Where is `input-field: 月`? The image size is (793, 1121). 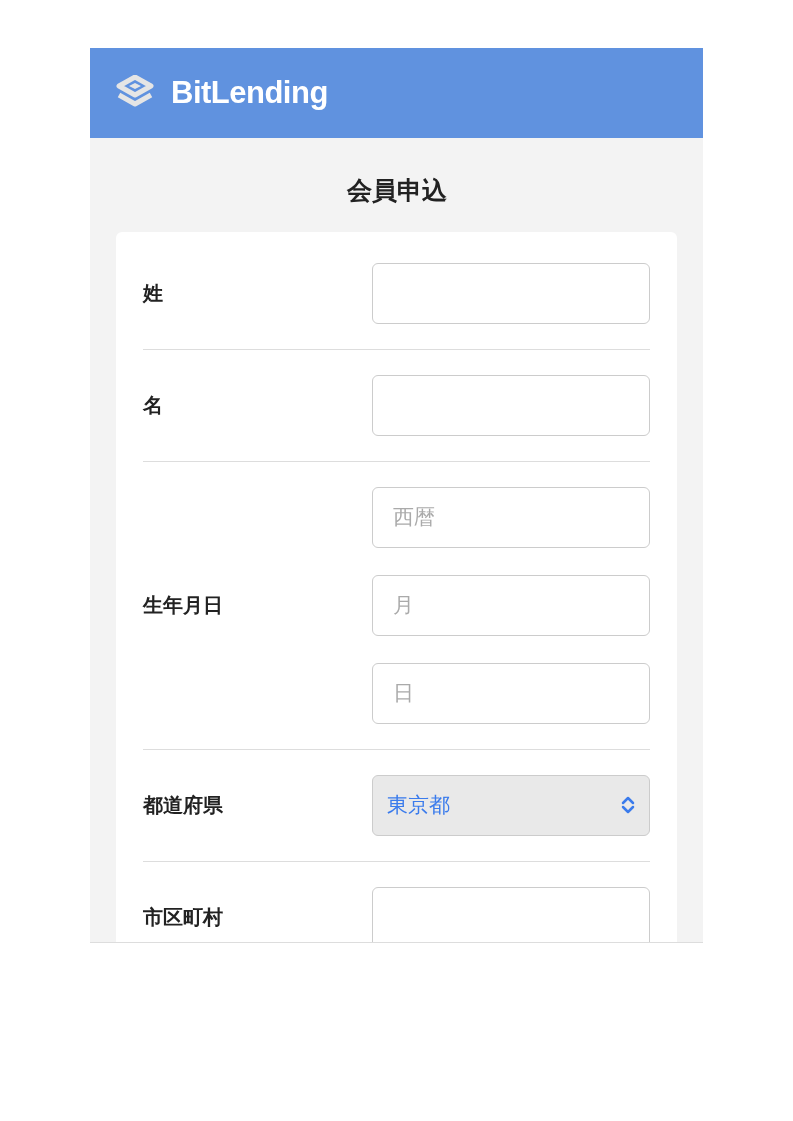 input-field: 月 is located at coordinates (511, 605).